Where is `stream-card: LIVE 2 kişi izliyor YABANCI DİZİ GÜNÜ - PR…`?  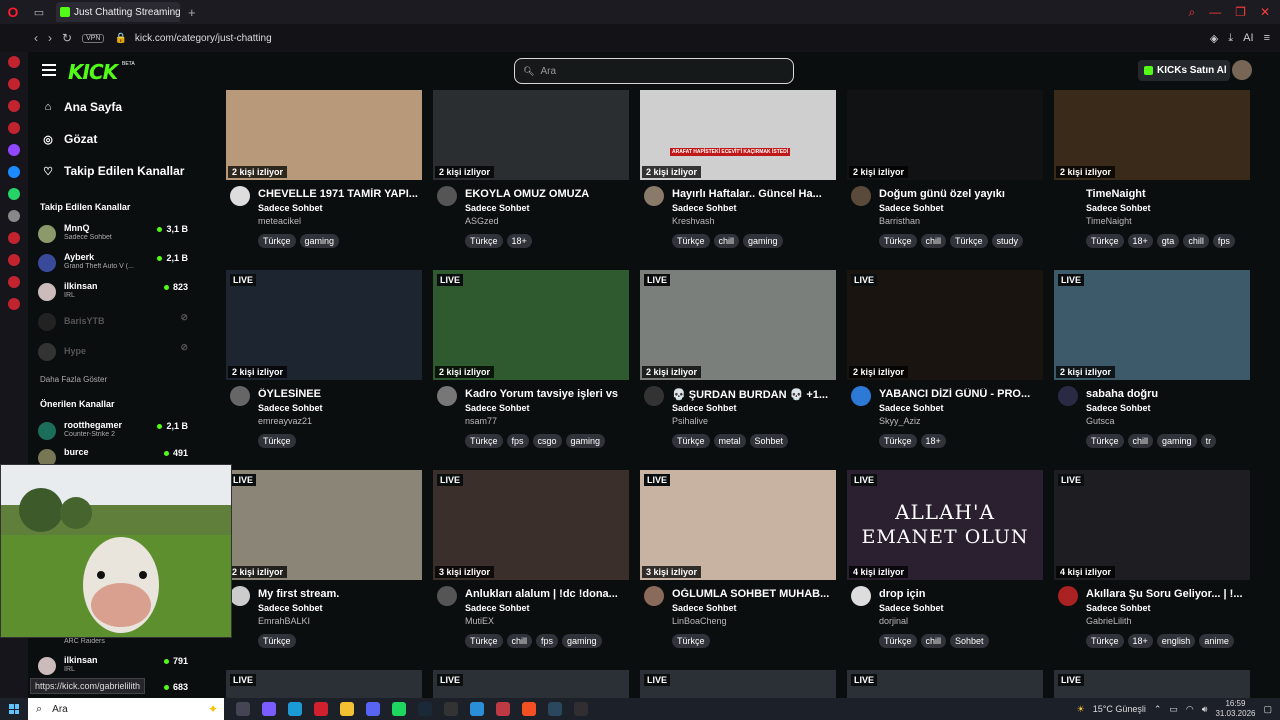 stream-card: LIVE 2 kişi izliyor YABANCI DİZİ GÜNÜ - PR… is located at coordinates (945, 366).